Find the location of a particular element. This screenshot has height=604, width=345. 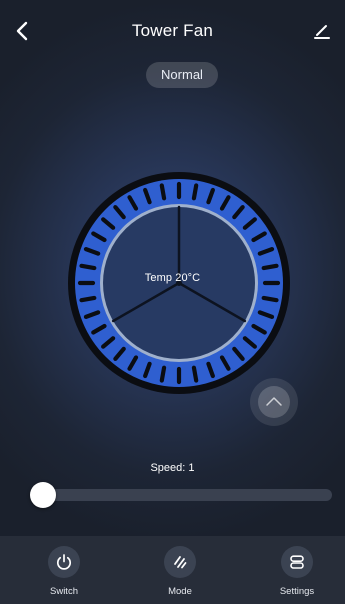

chevron-up-icon is located at coordinates (274, 401).